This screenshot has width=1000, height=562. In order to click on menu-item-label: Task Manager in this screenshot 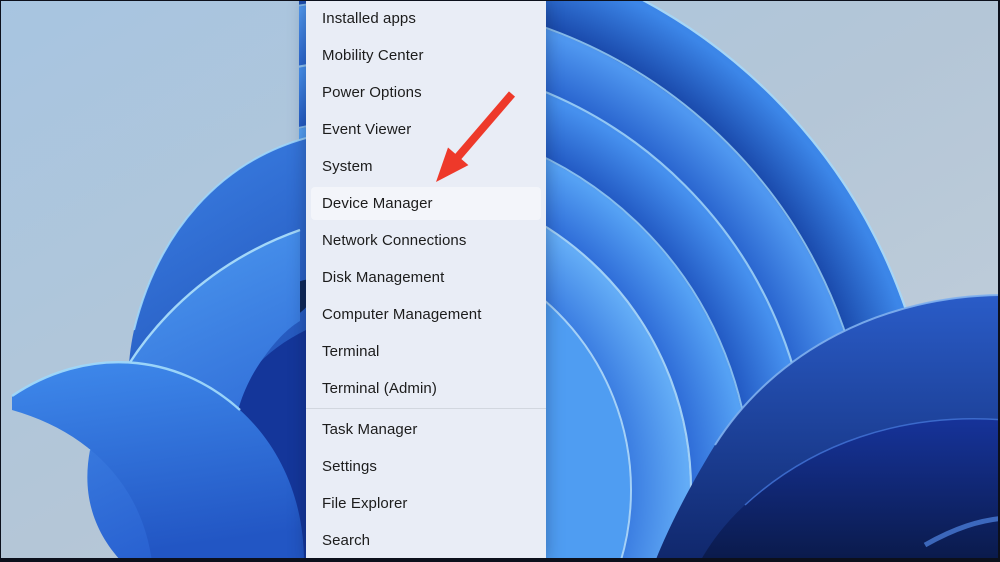, I will do `click(370, 429)`.